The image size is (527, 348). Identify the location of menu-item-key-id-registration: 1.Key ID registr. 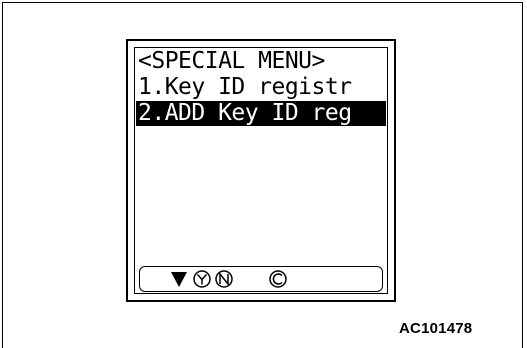
(261, 87).